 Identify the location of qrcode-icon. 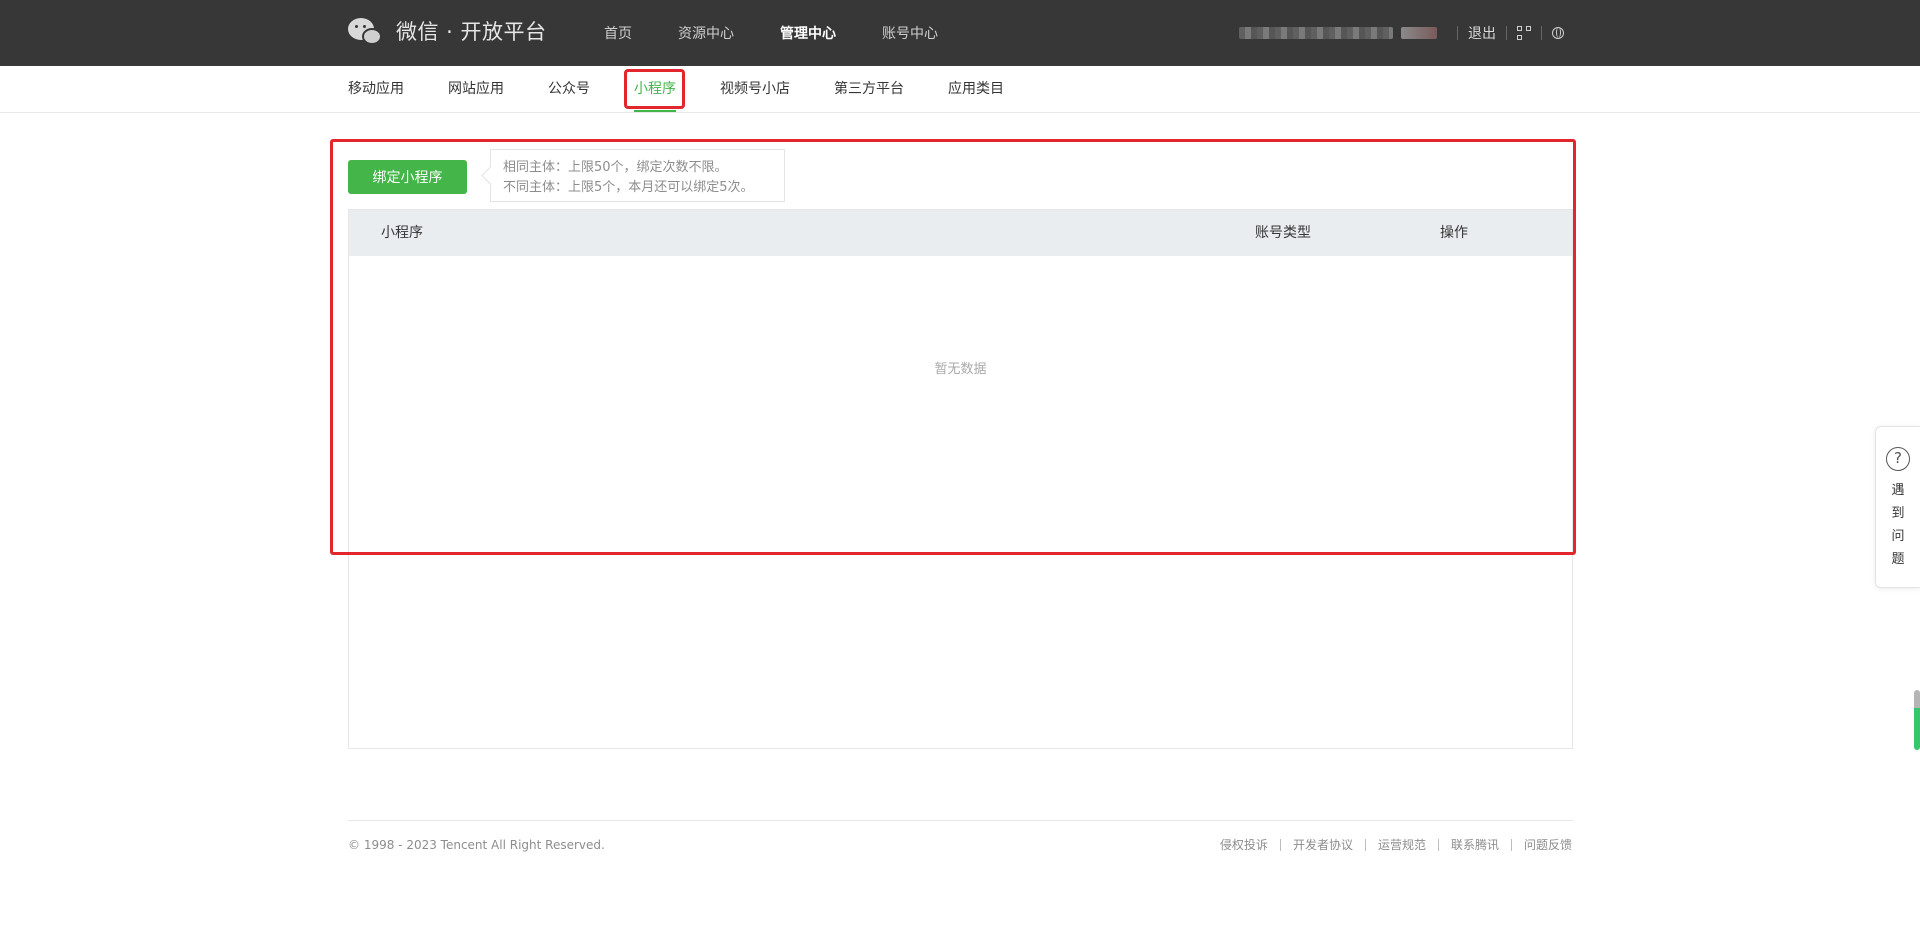
(1524, 33).